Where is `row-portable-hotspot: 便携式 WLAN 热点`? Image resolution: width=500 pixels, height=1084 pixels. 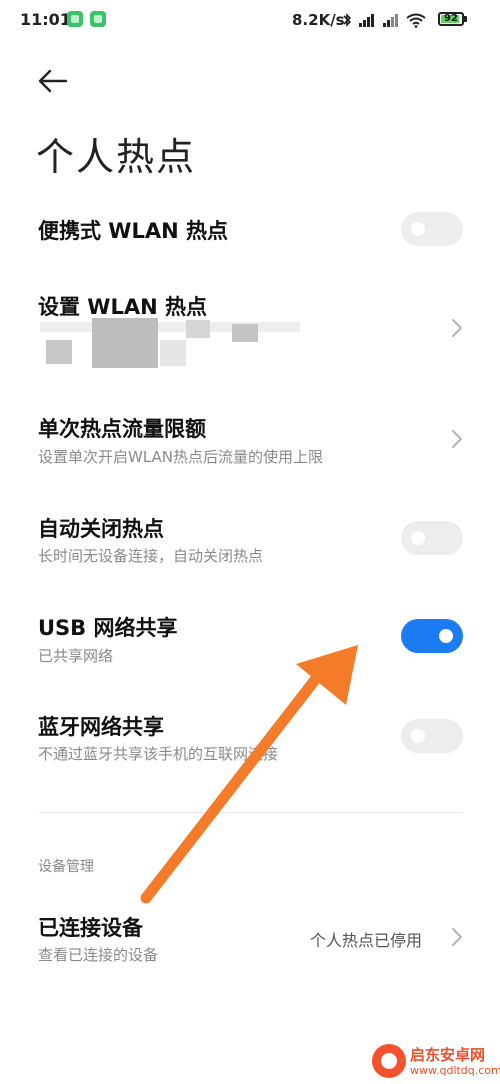 row-portable-hotspot: 便携式 WLAN 热点 is located at coordinates (250, 229).